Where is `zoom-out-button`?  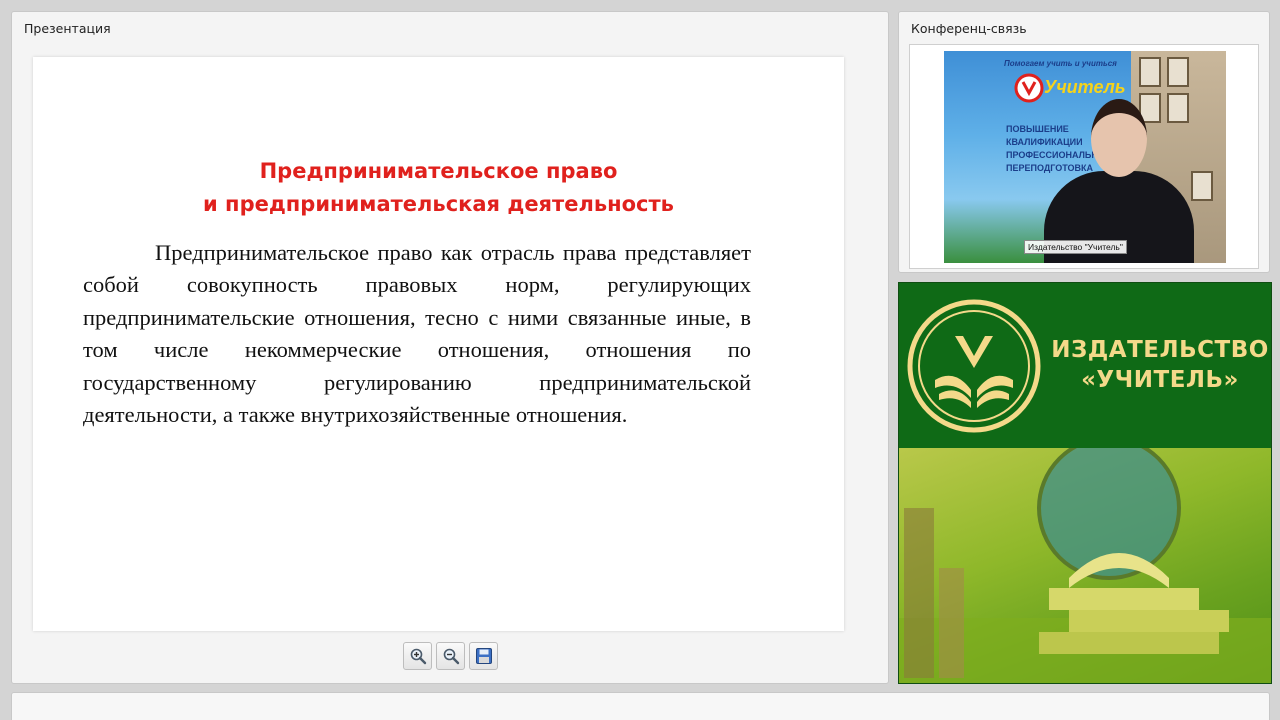
zoom-out-button is located at coordinates (450, 656).